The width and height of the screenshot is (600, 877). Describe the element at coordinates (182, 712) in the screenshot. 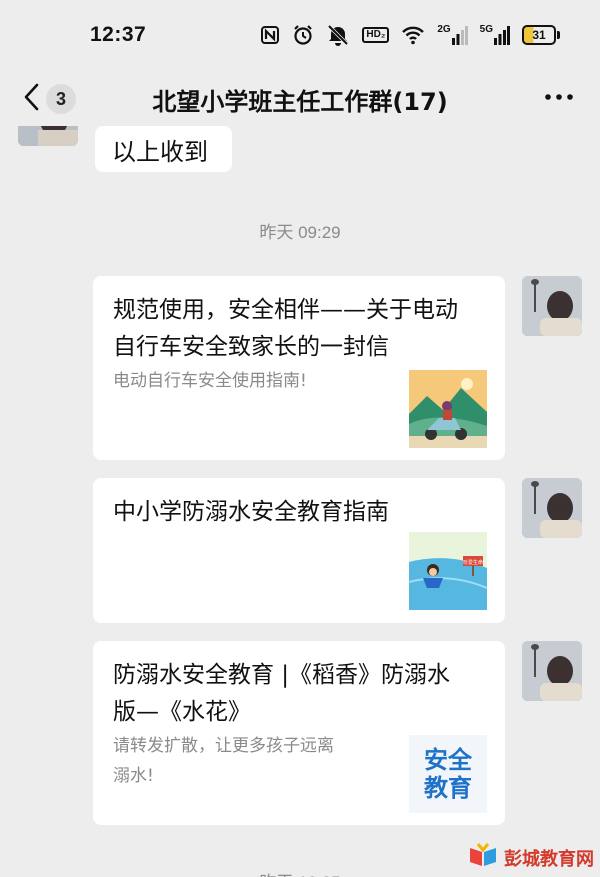

I see `card-title: 版—《水花》` at that location.